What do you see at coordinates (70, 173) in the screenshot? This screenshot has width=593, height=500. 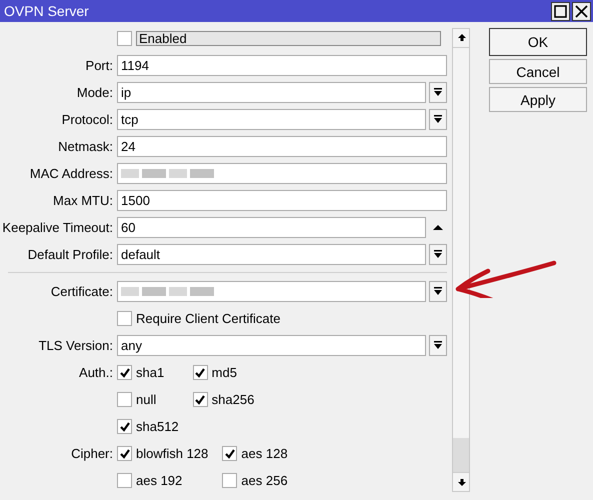 I see `field-label: MAC Address:` at bounding box center [70, 173].